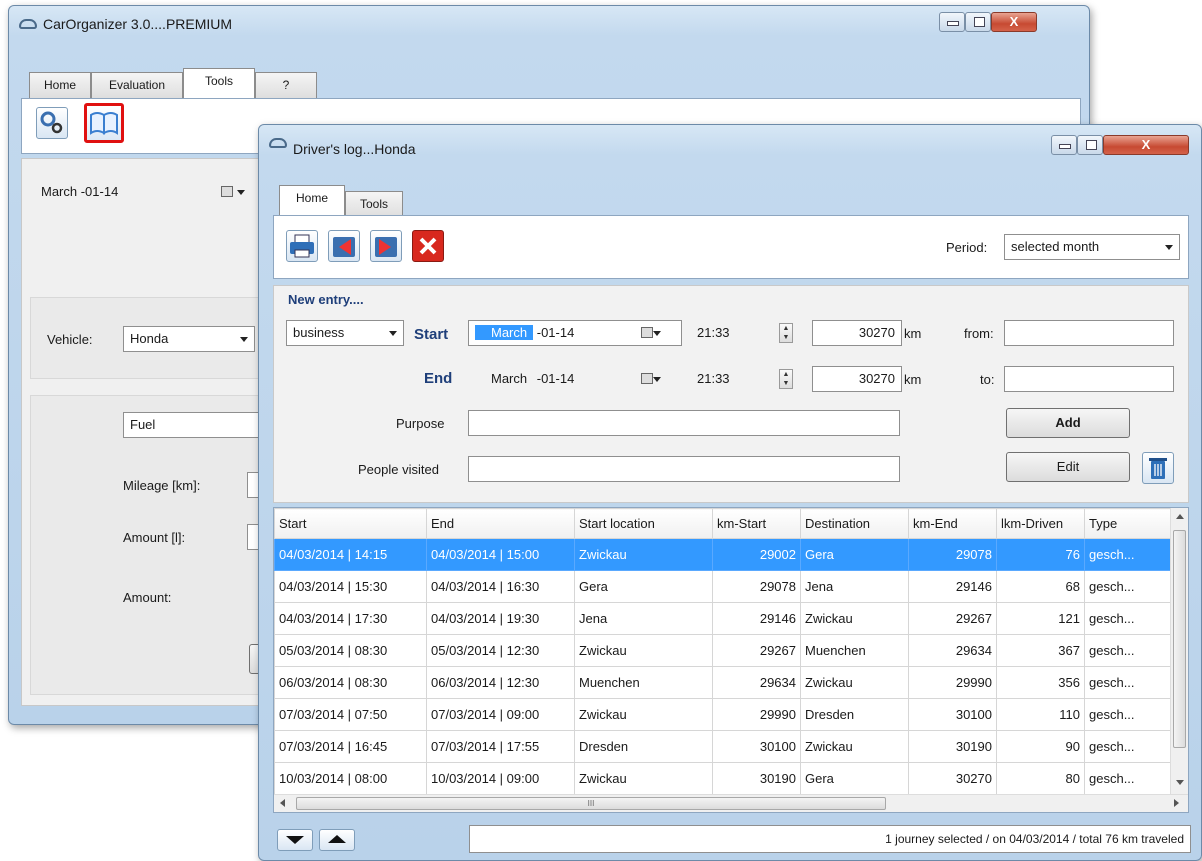 The width and height of the screenshot is (1202, 861). Describe the element at coordinates (952, 523) in the screenshot. I see `col-km-end: km-End` at that location.